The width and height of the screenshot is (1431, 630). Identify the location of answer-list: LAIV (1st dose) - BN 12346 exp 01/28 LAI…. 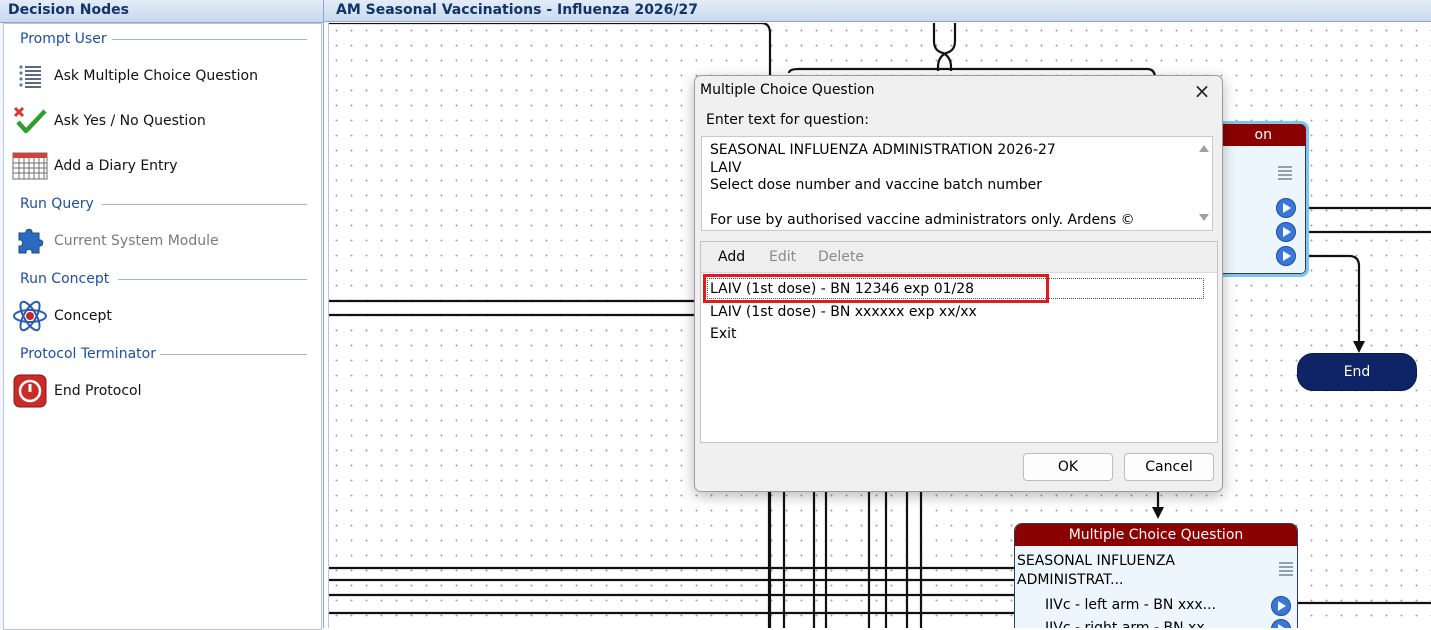
(959, 357).